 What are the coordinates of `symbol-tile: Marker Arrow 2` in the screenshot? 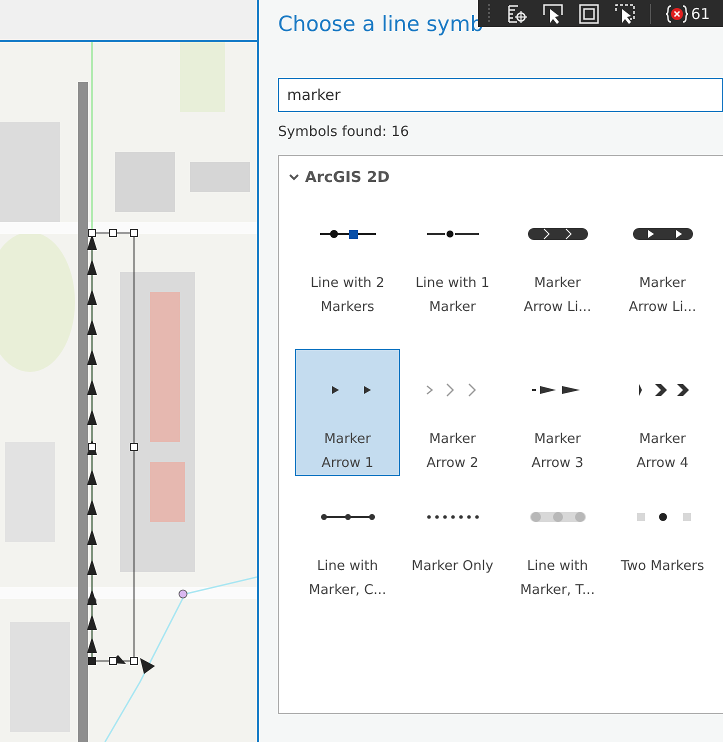 It's located at (452, 412).